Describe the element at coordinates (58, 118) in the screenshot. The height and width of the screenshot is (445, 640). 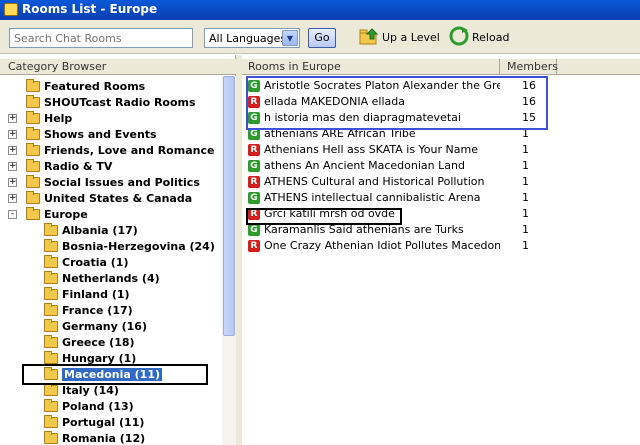
I see `tree-item-label: Help` at that location.